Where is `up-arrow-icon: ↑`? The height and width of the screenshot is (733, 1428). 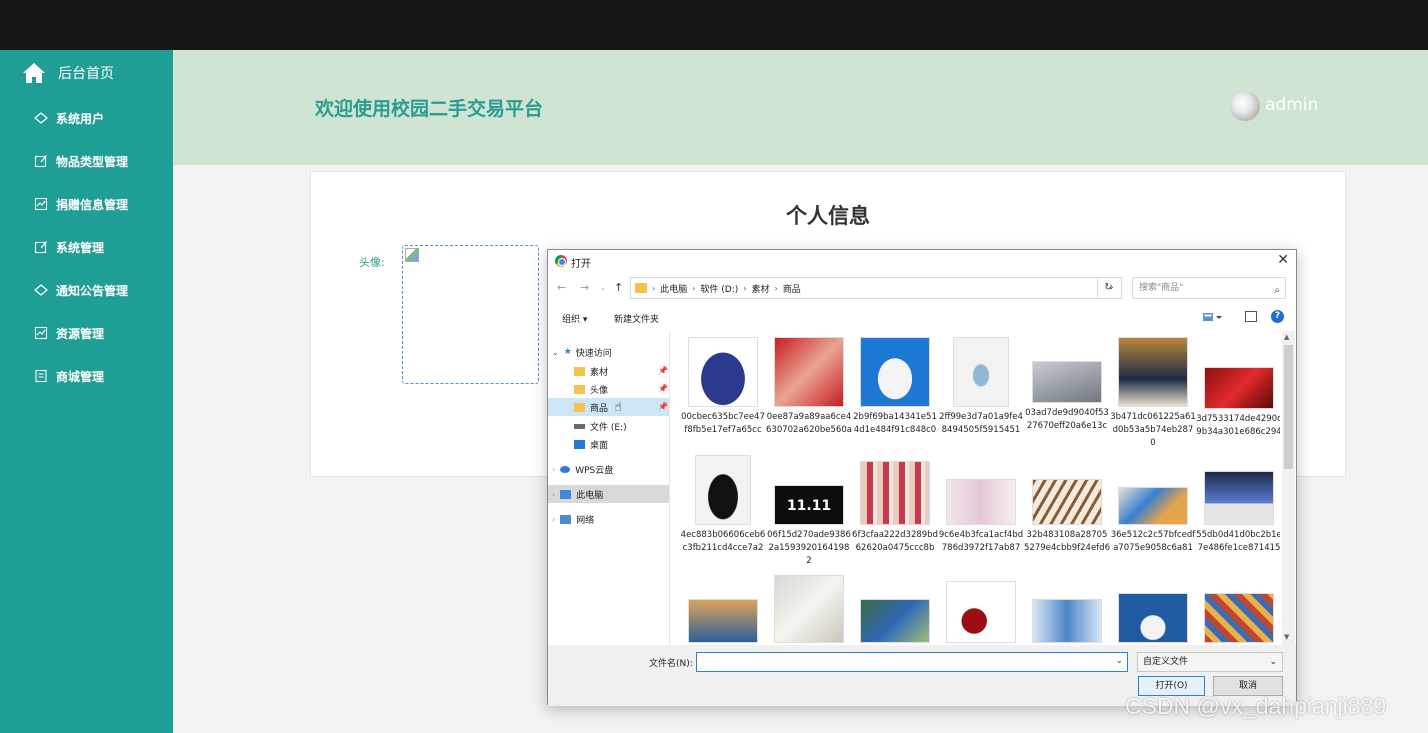 up-arrow-icon: ↑ is located at coordinates (618, 287).